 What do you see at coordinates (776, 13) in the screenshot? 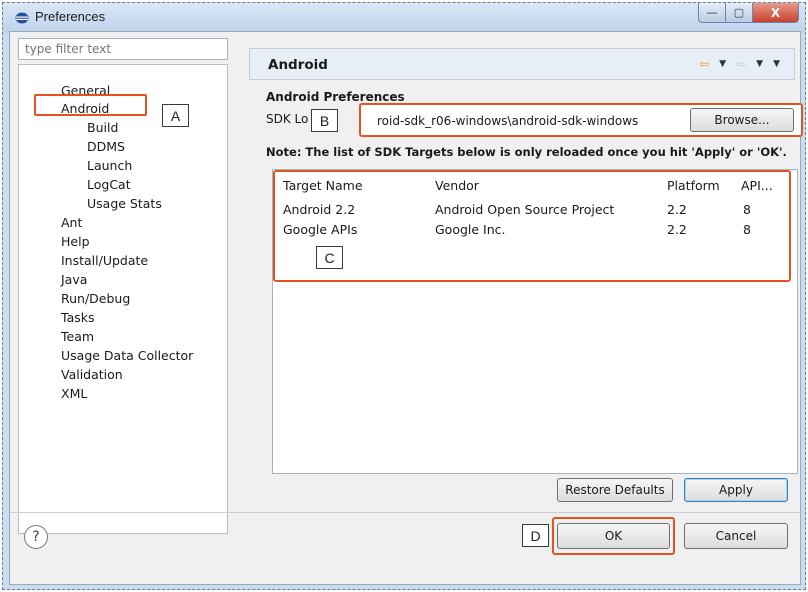
I see `close-button: X` at bounding box center [776, 13].